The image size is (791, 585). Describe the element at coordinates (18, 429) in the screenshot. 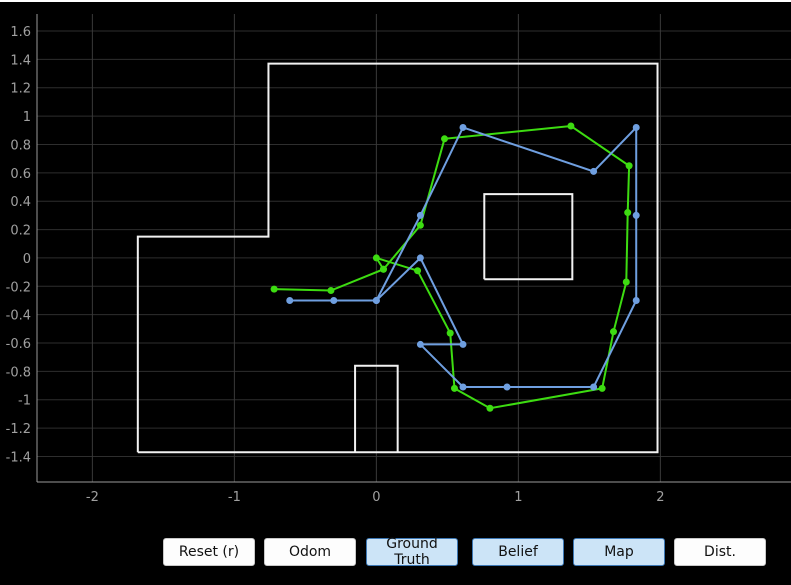

I see `y-tick-label: -1.2` at that location.